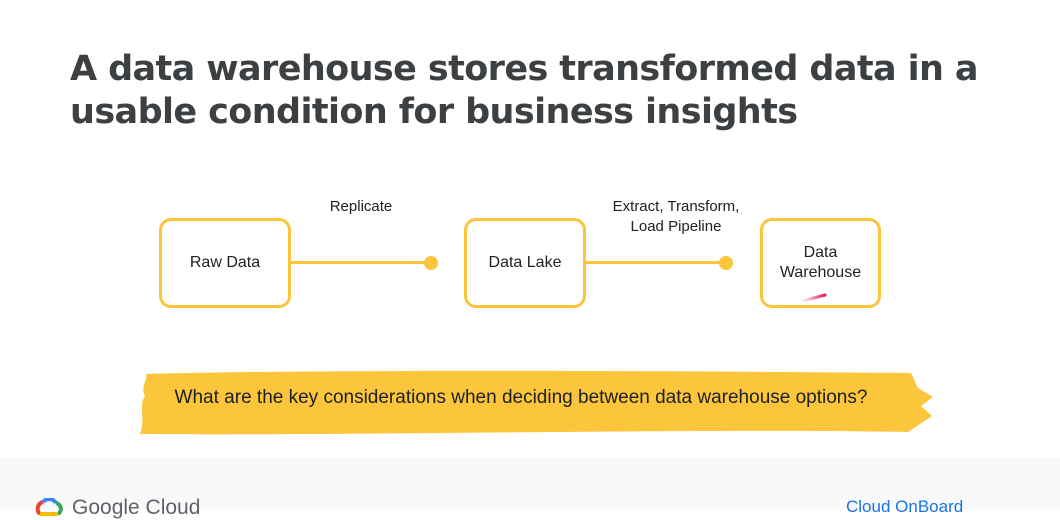 The width and height of the screenshot is (1060, 520). I want to click on replicate-connector, so click(360, 262).